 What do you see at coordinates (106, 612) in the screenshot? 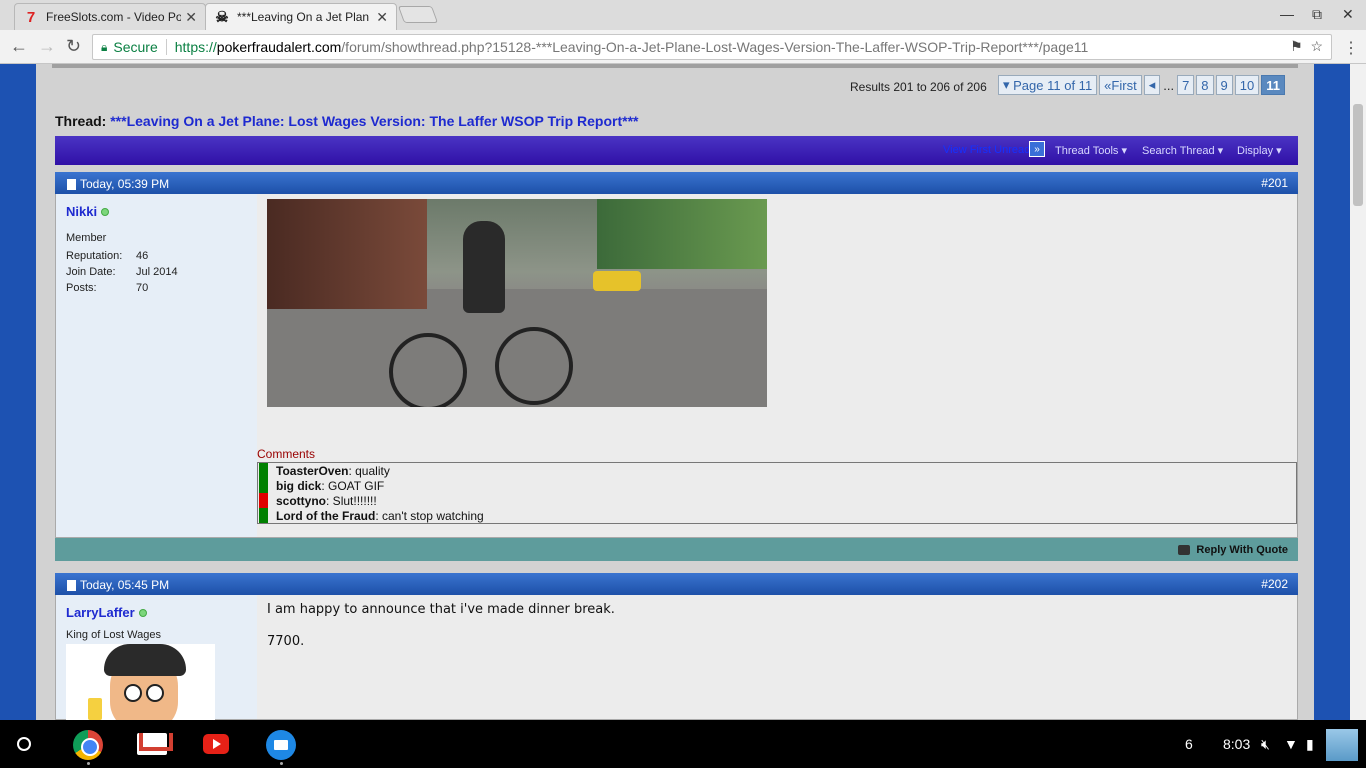
I see `username-link: LarryLaffer` at bounding box center [106, 612].